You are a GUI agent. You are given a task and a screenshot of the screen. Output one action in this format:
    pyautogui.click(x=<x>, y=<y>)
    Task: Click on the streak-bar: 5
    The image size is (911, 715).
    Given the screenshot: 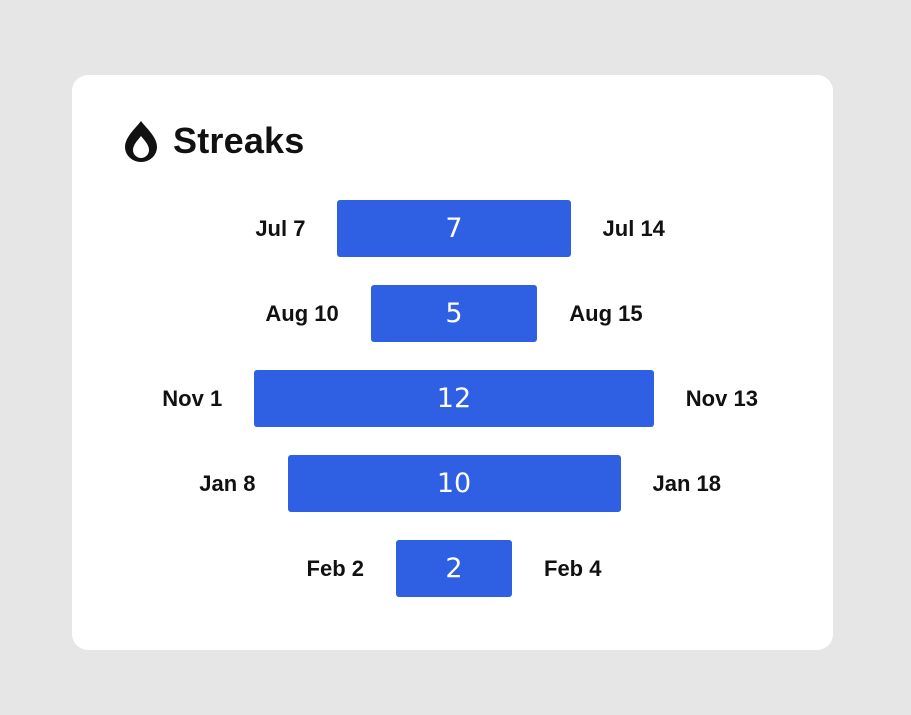 What is the action you would take?
    pyautogui.click(x=454, y=313)
    